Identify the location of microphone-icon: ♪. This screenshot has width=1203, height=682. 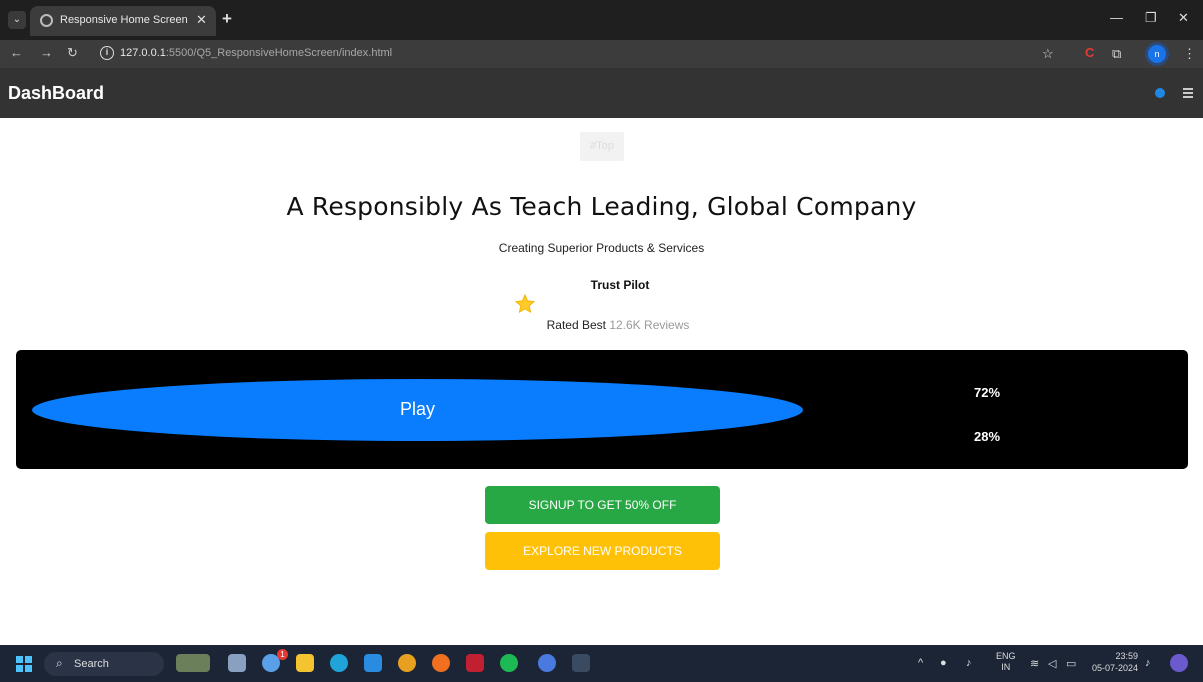
(969, 663).